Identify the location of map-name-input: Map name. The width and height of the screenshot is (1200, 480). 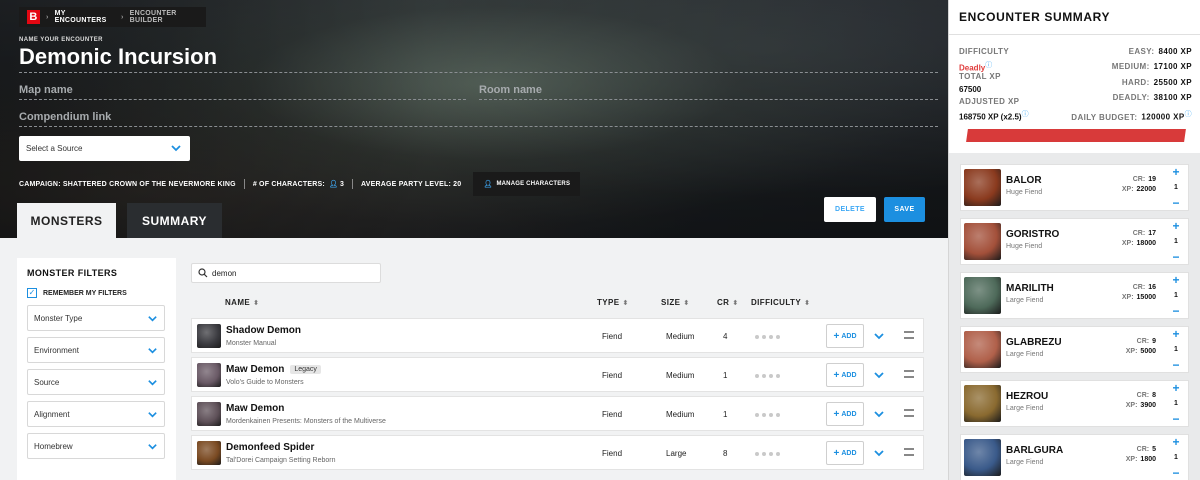
(242, 92).